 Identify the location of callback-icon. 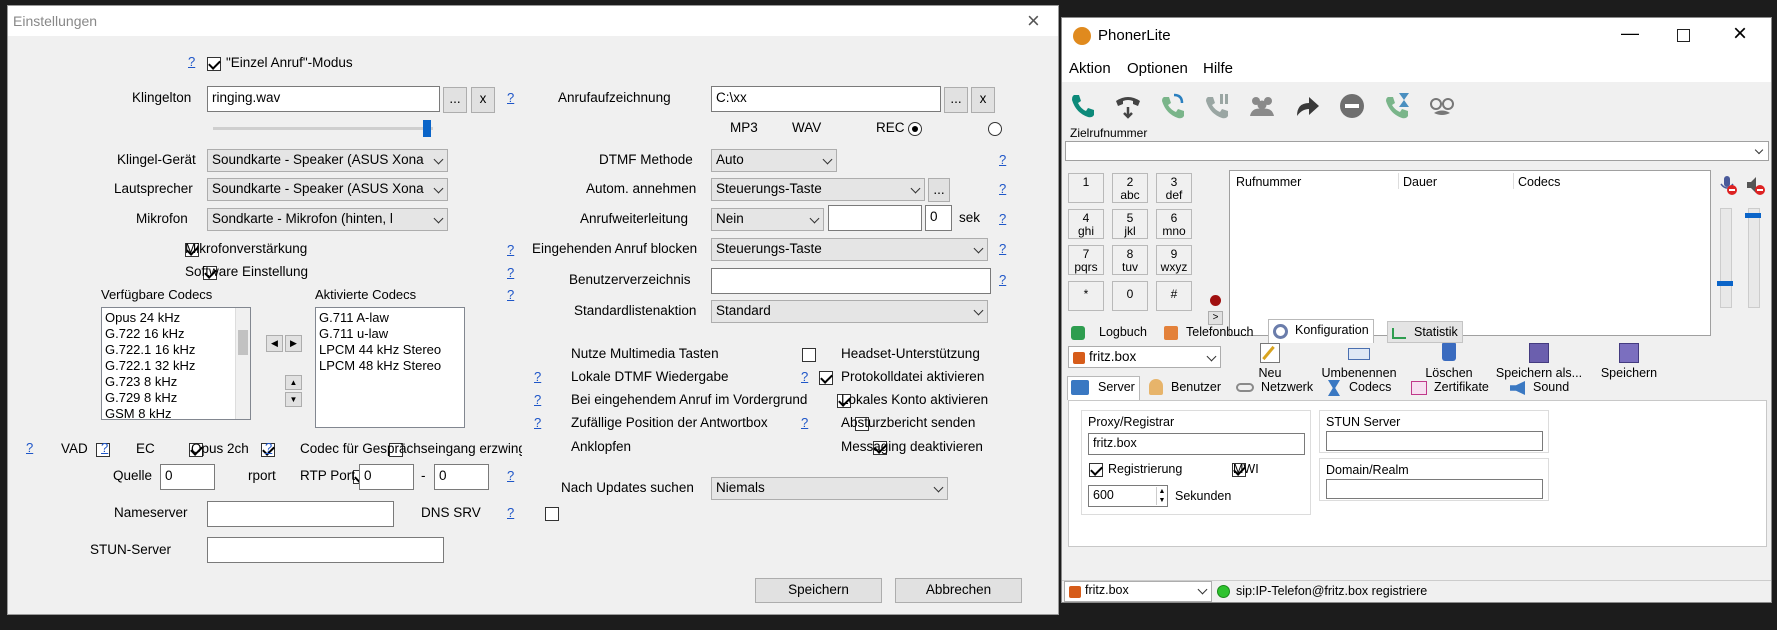
(1173, 106).